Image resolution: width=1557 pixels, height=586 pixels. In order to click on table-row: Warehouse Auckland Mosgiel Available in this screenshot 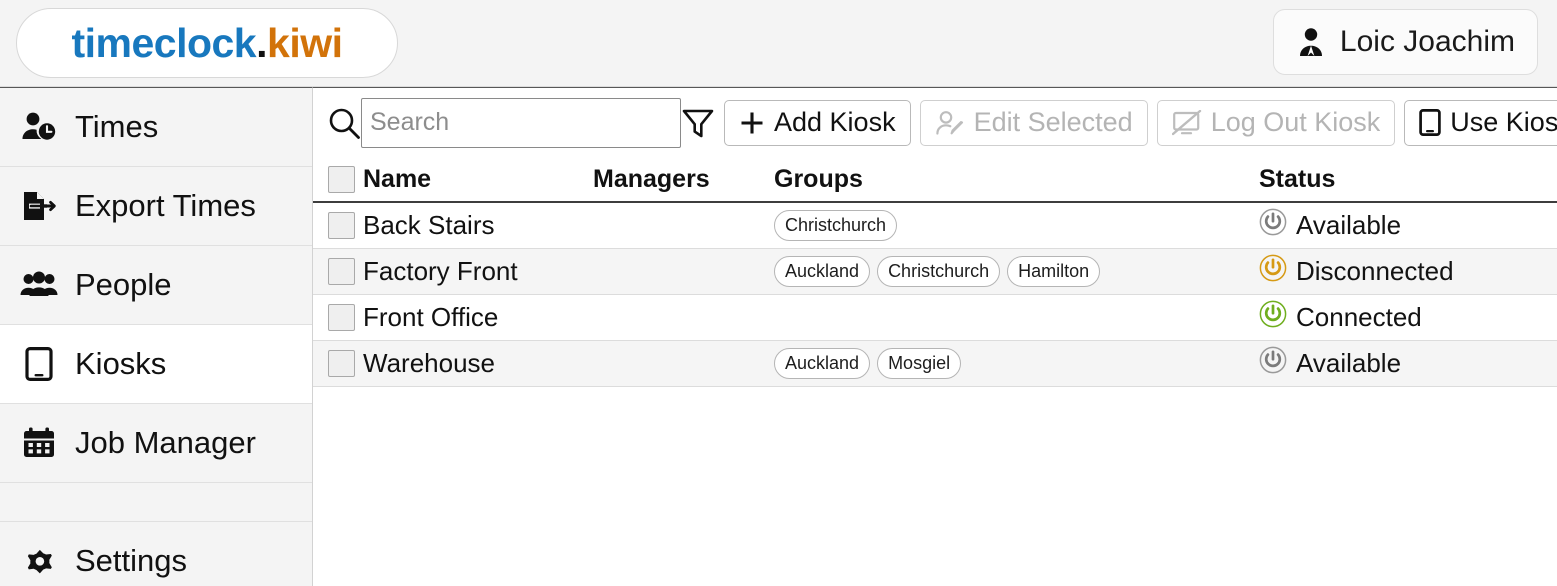, I will do `click(935, 364)`.